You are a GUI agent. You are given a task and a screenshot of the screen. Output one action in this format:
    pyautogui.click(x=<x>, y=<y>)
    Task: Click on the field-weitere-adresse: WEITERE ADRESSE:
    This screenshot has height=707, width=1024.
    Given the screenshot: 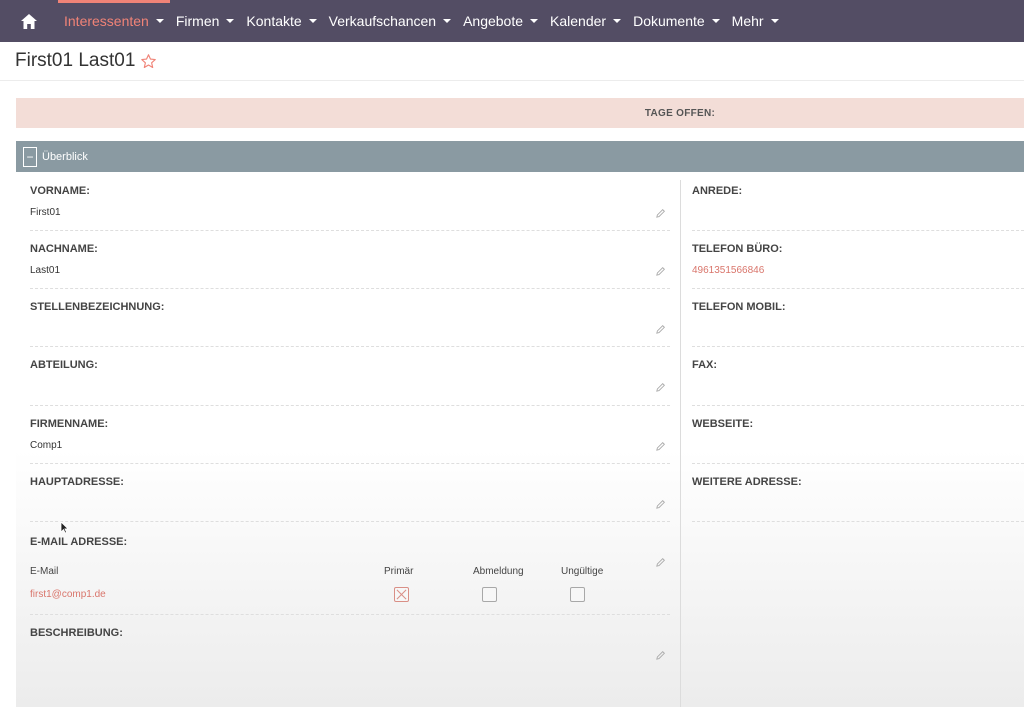 What is the action you would take?
    pyautogui.click(x=858, y=492)
    